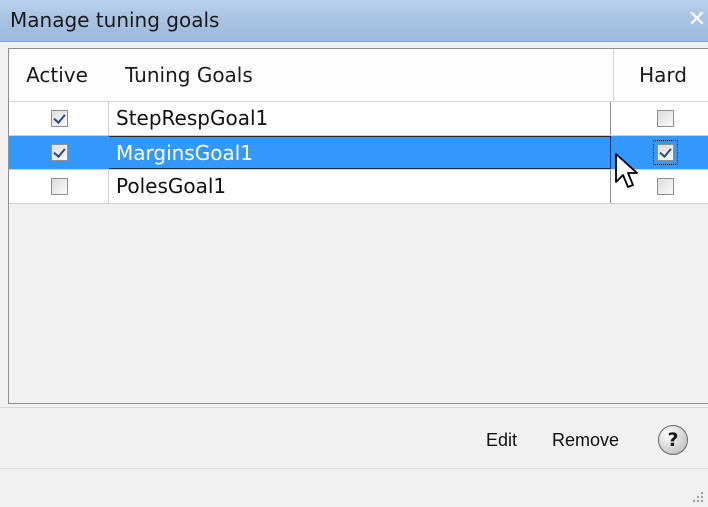 The image size is (708, 507). Describe the element at coordinates (626, 170) in the screenshot. I see `mouse-pointer-icon` at that location.